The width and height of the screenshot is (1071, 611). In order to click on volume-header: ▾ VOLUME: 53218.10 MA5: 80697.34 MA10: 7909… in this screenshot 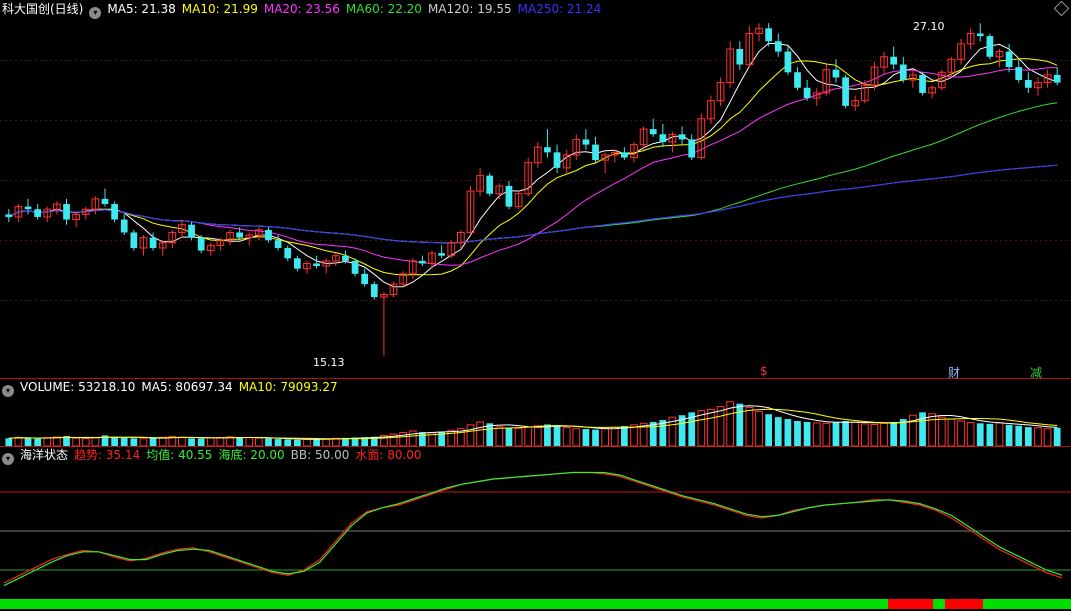, I will do `click(176, 388)`.